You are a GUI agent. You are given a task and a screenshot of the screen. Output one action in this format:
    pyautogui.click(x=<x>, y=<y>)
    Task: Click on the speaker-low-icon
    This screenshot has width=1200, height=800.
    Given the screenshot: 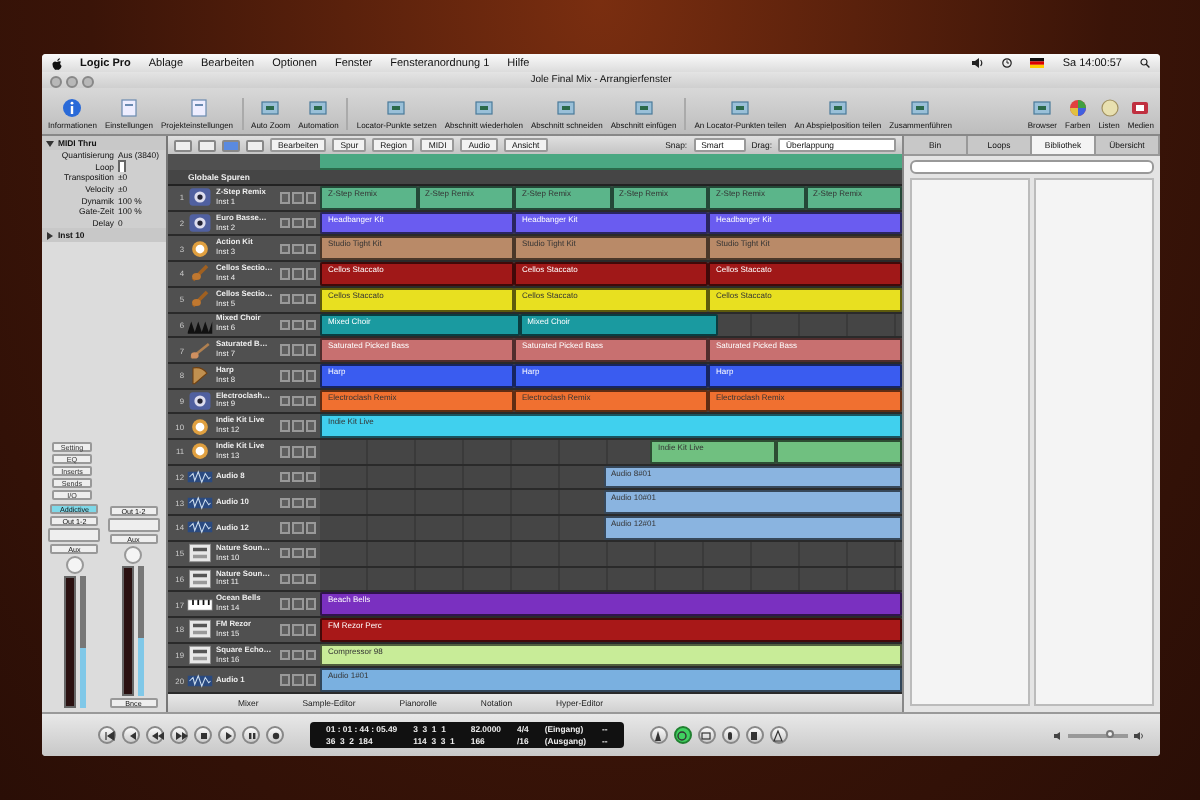 What is the action you would take?
    pyautogui.click(x=1058, y=735)
    